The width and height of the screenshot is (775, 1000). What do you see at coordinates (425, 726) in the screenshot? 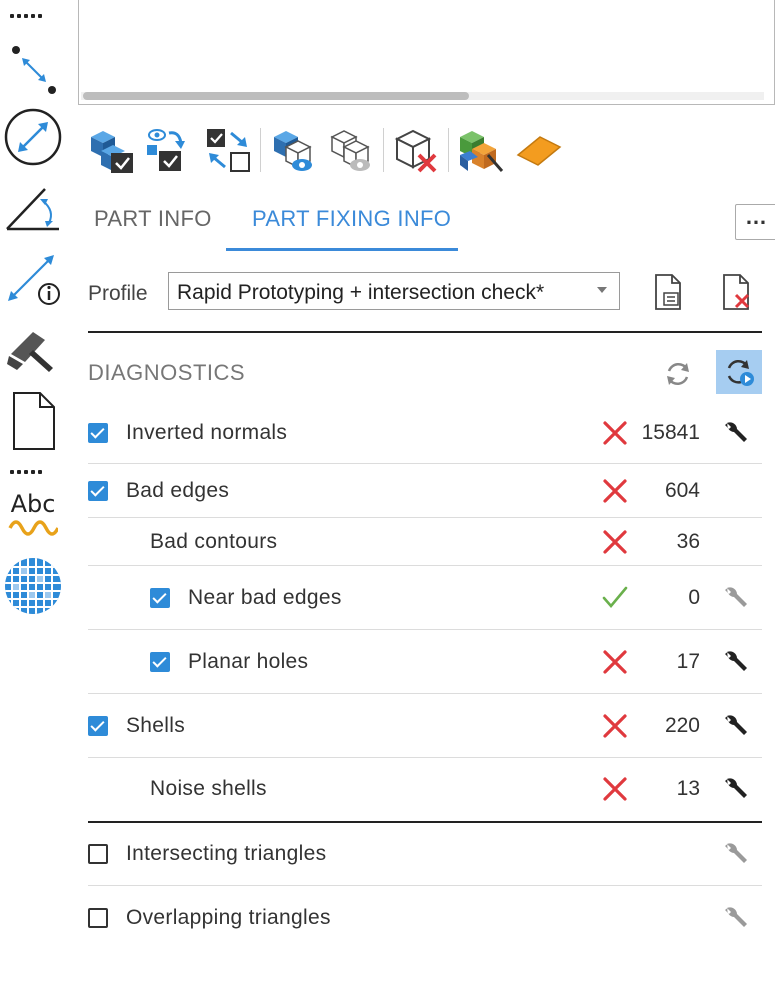
I see `diagnostic-row: Shells 220` at bounding box center [425, 726].